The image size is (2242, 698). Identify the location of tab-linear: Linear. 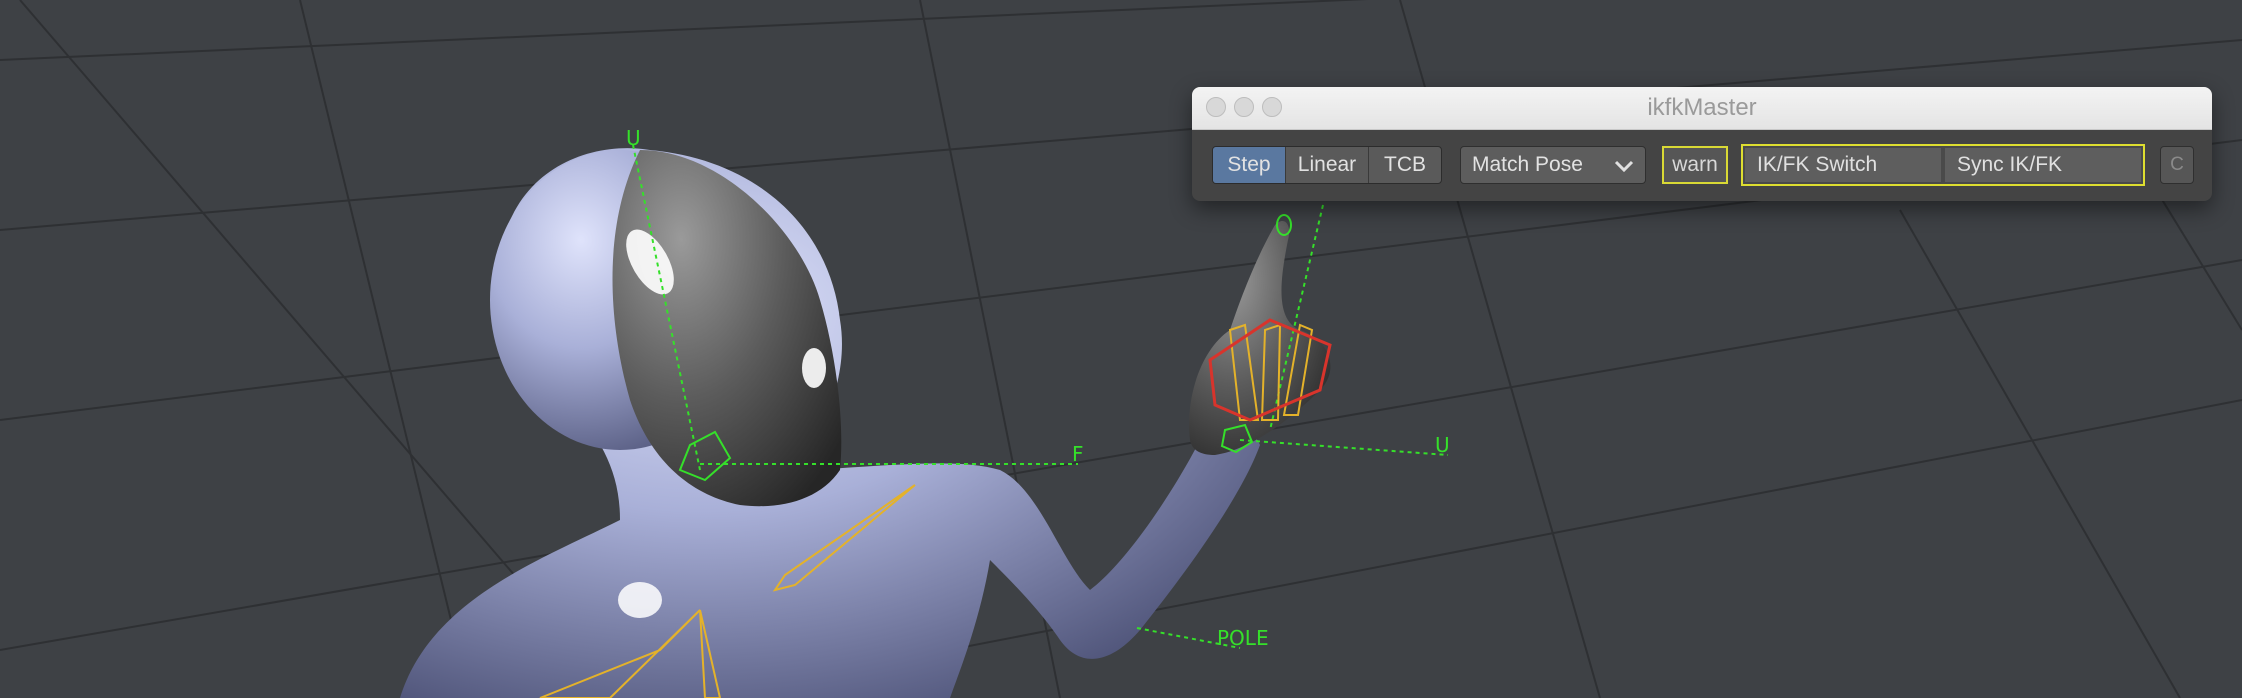
(1327, 165).